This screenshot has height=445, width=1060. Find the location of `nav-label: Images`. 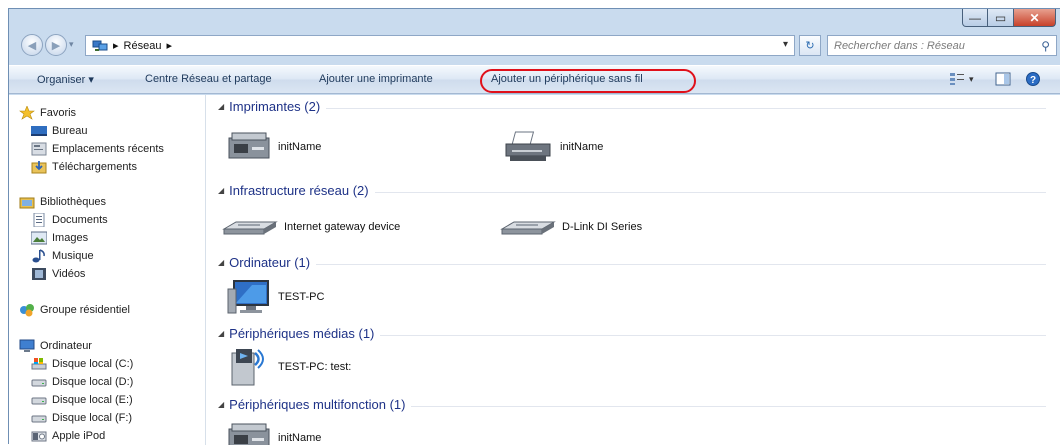

nav-label: Images is located at coordinates (70, 238).